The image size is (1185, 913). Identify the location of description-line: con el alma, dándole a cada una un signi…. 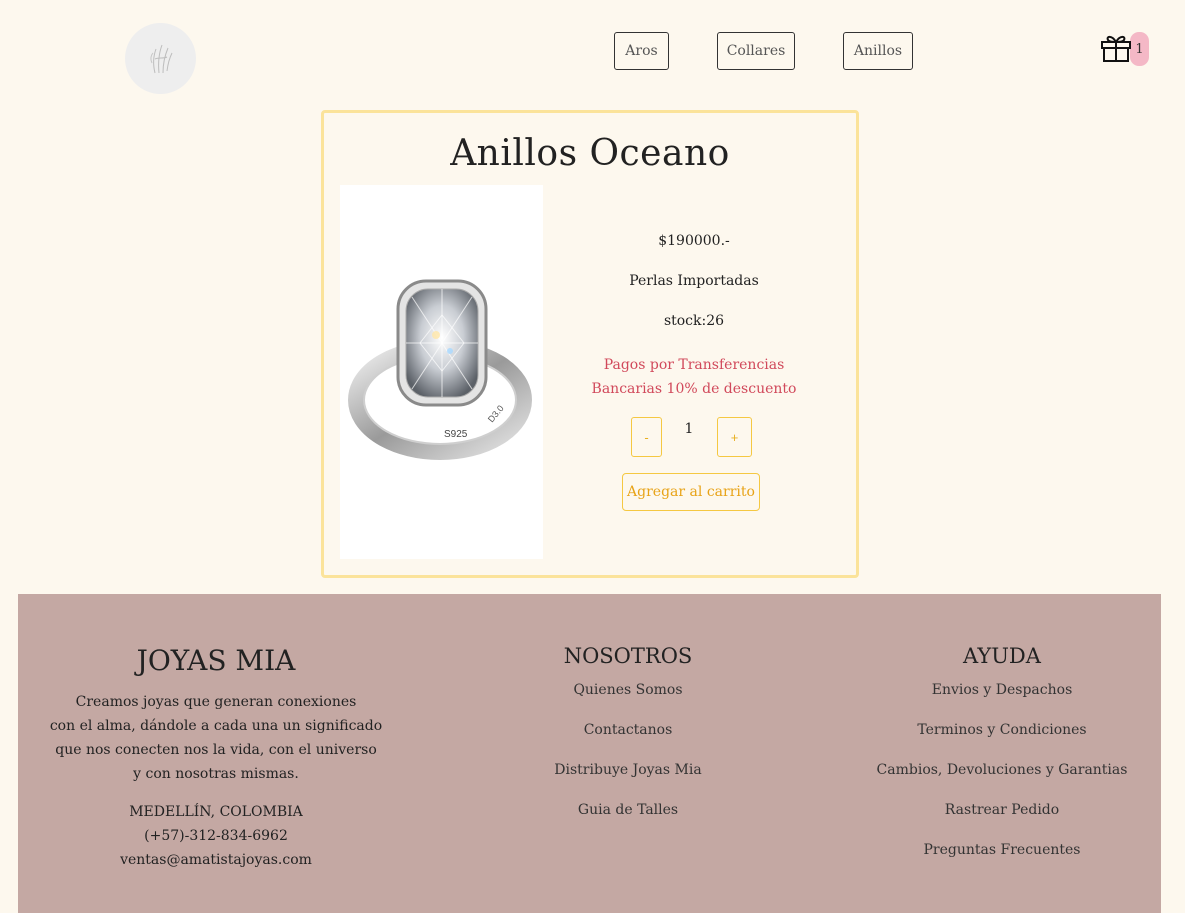
(216, 726).